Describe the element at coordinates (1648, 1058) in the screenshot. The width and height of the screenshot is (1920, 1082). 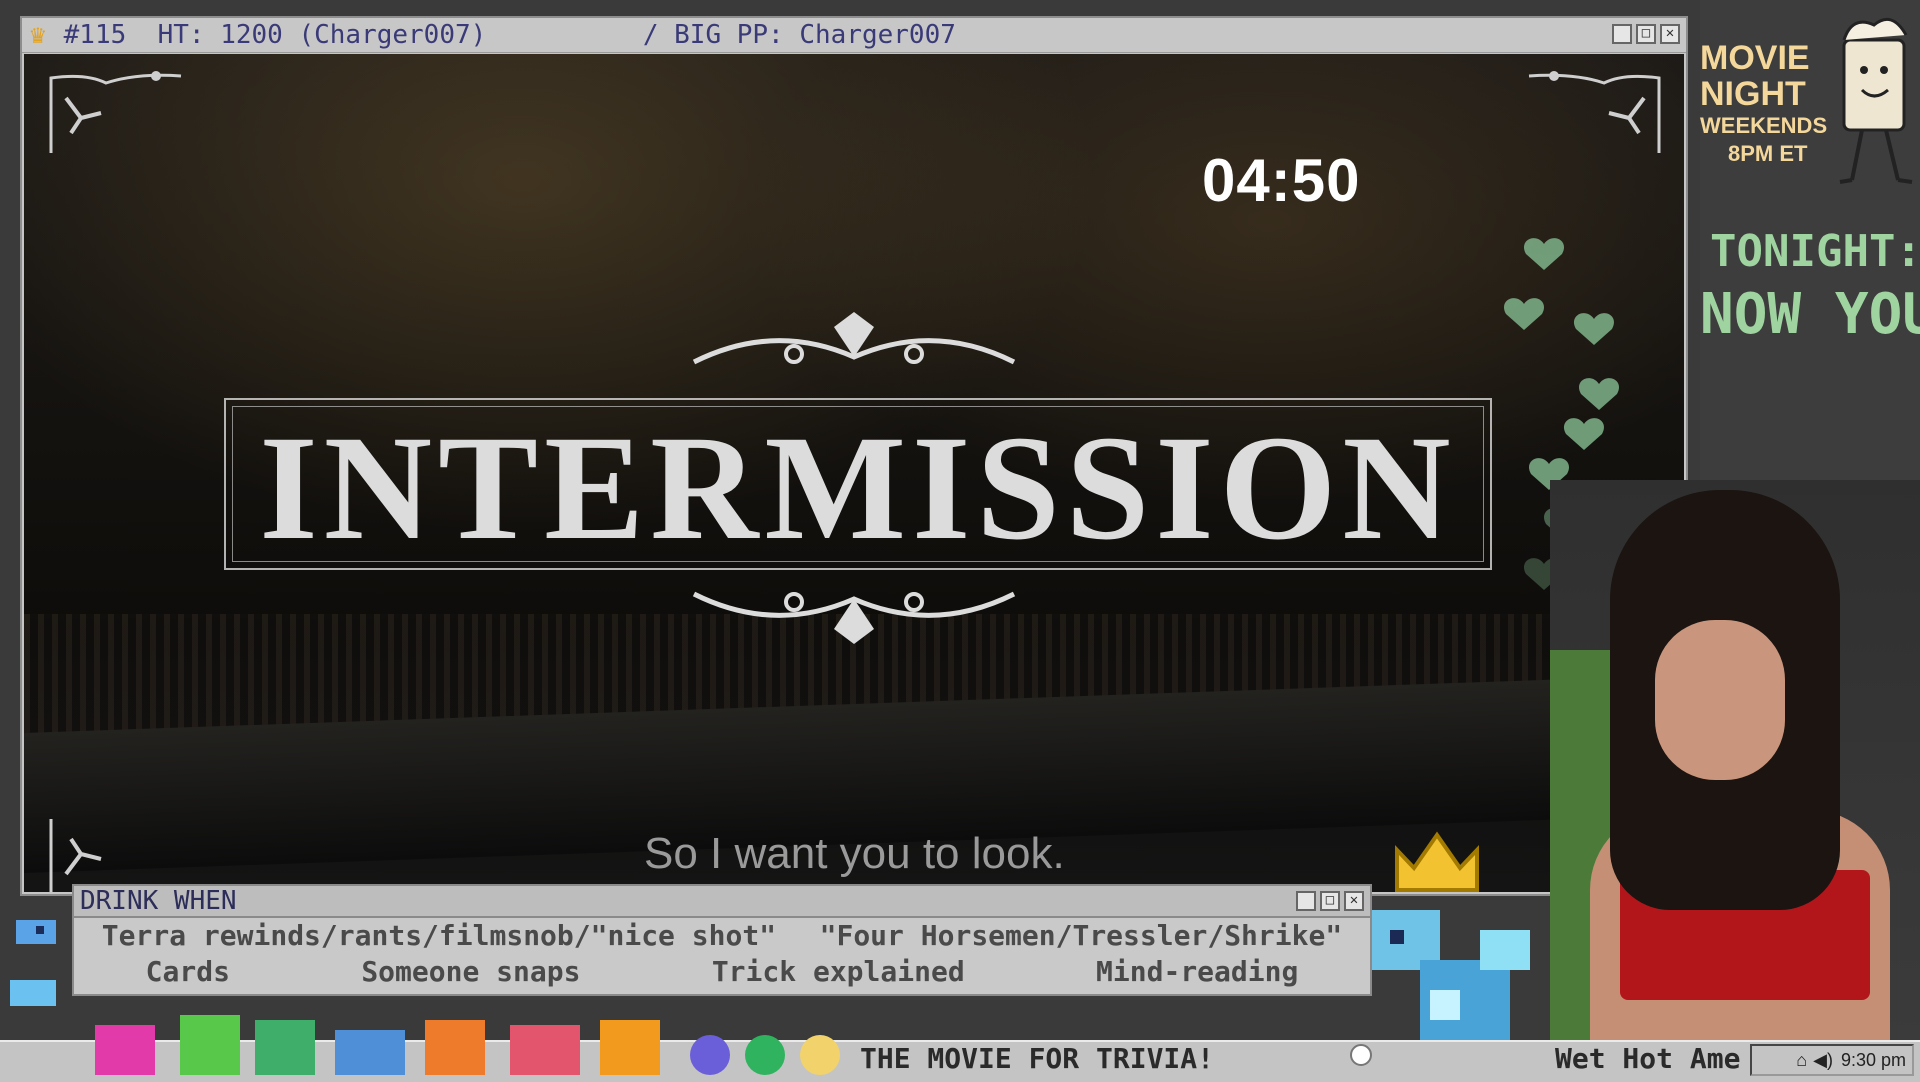
I see `ticker-text-right: Wet Hot Ame` at that location.